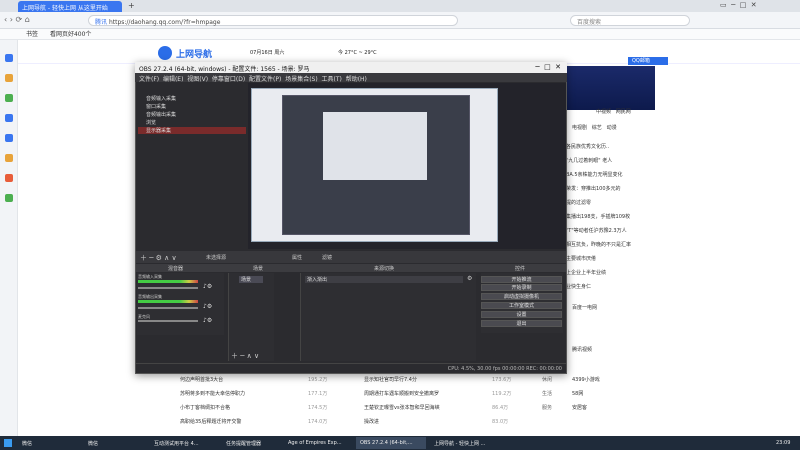 Image resolution: width=800 pixels, height=450 pixels. I want to click on link-item: 4399小游戏, so click(586, 379).